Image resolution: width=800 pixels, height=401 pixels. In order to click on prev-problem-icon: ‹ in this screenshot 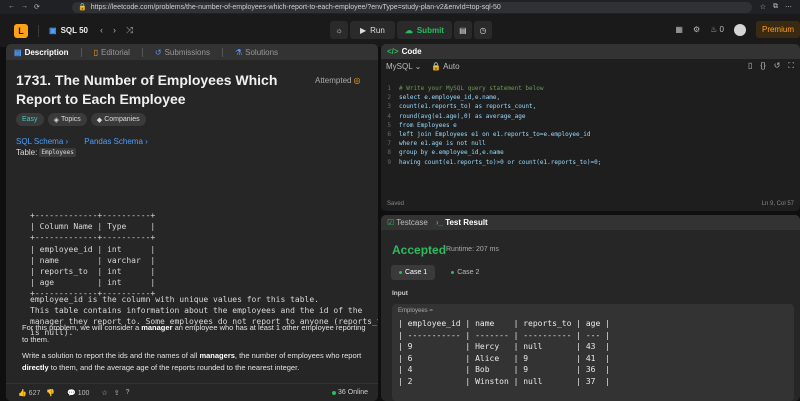, I will do `click(101, 30)`.